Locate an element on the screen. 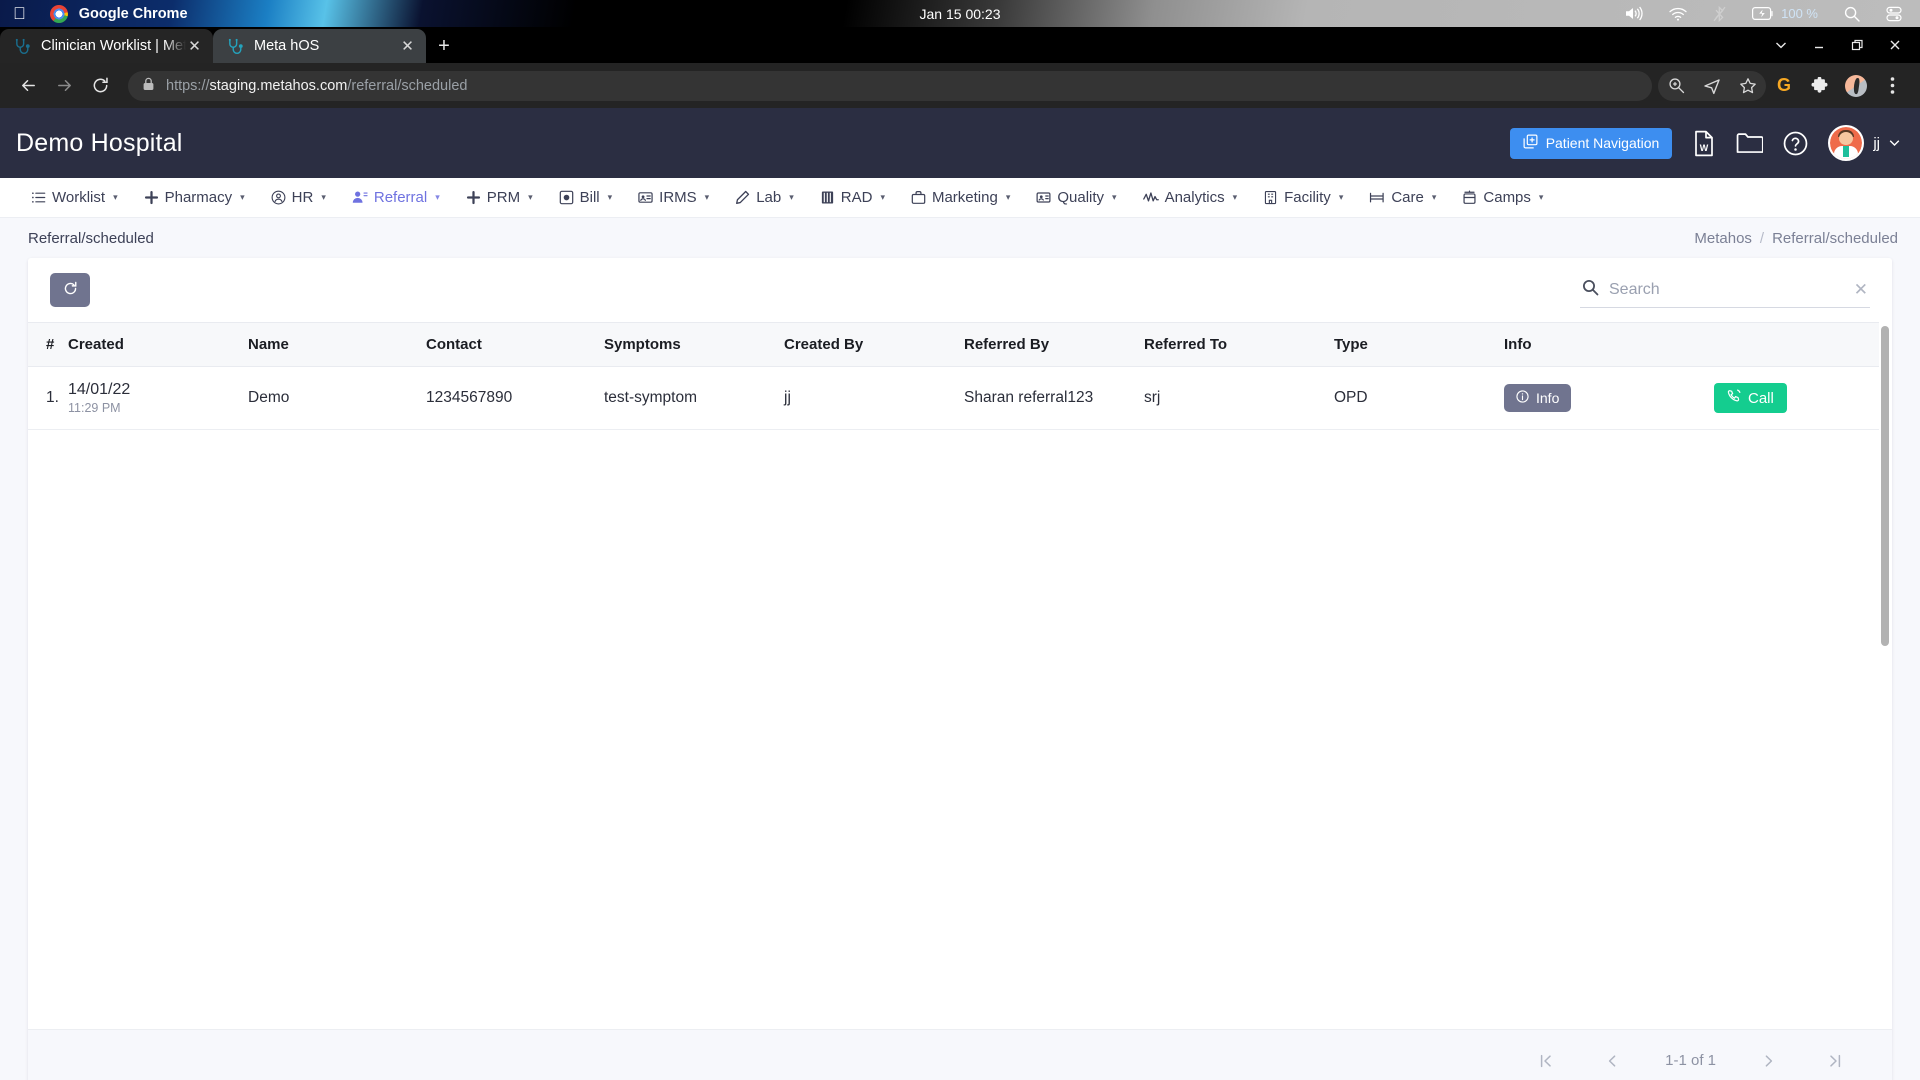 Image resolution: width=1920 pixels, height=1080 pixels. word-document-icon: W is located at coordinates (1704, 143).